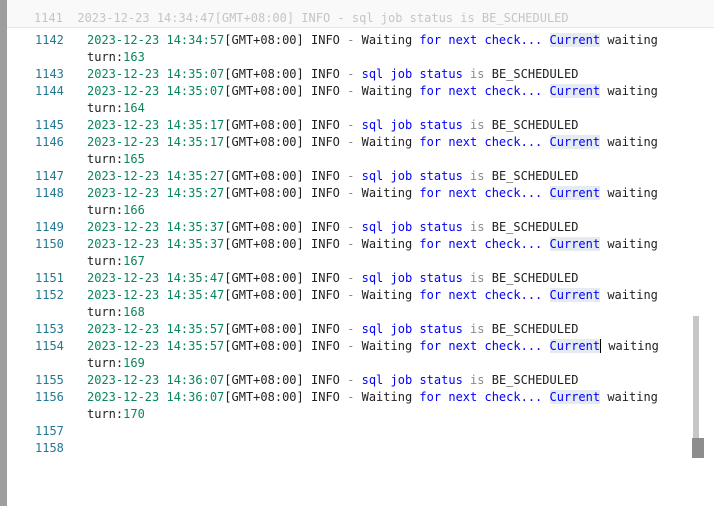  Describe the element at coordinates (156, 278) in the screenshot. I see `timestamp: 2023-12-23 14:35:47` at that location.